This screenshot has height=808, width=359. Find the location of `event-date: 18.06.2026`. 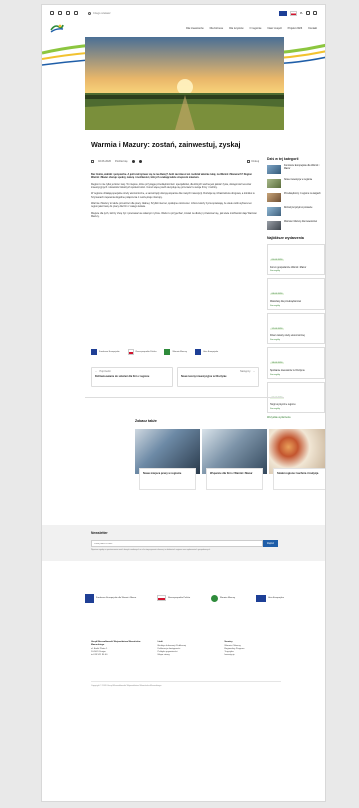

event-date: 18.06.2026 is located at coordinates (277, 363).